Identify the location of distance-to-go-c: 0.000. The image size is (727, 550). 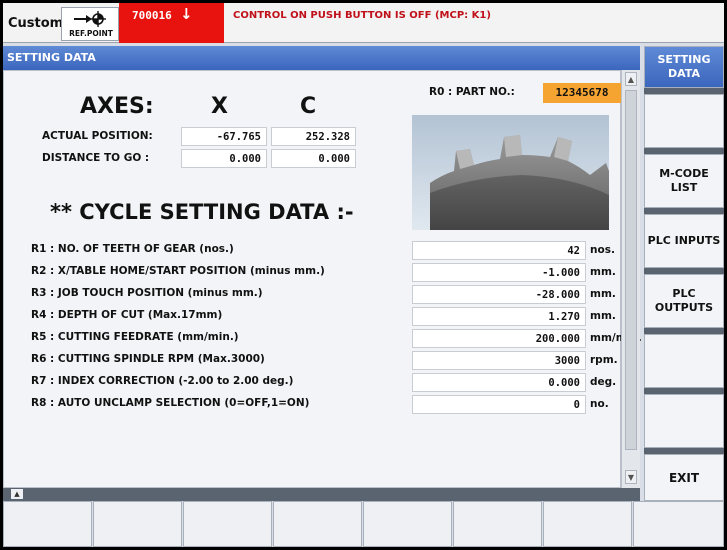
(313, 158).